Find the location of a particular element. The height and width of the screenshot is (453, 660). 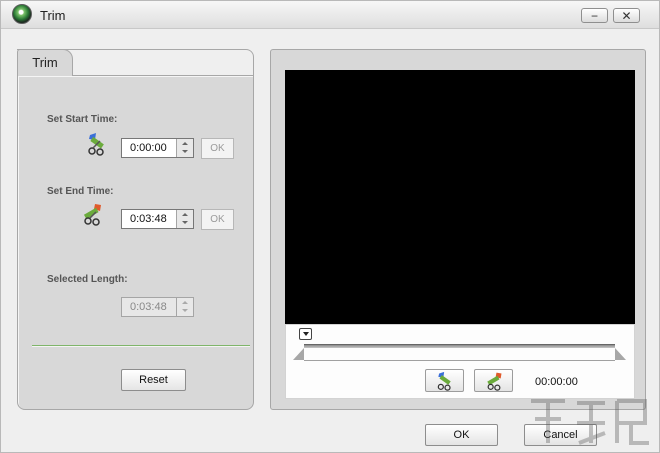

selected-length-label: Selected Length: is located at coordinates (87, 279).